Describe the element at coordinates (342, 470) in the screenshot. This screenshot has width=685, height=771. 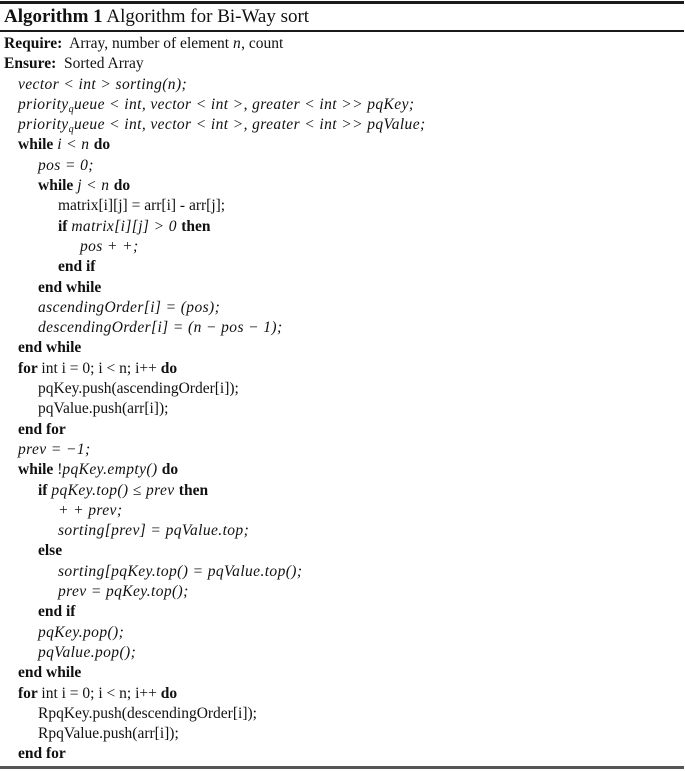
I see `pseudocode-line: while !pqKey.empty() do` at that location.